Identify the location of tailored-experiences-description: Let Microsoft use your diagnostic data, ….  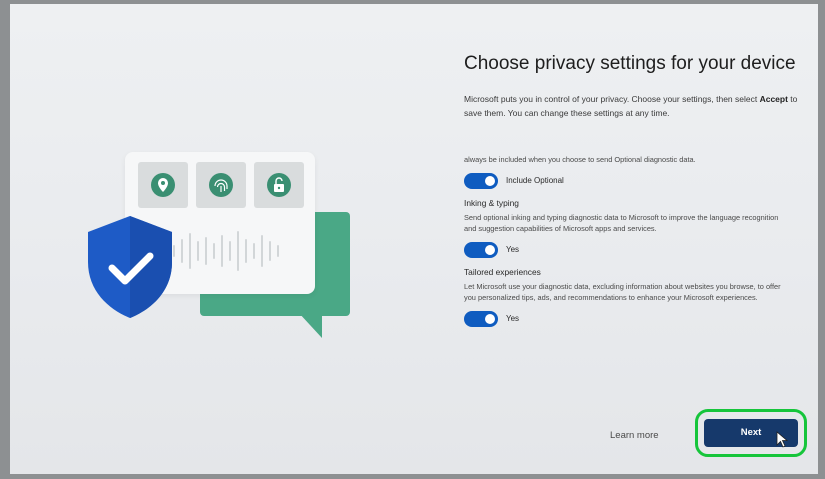
(622, 292).